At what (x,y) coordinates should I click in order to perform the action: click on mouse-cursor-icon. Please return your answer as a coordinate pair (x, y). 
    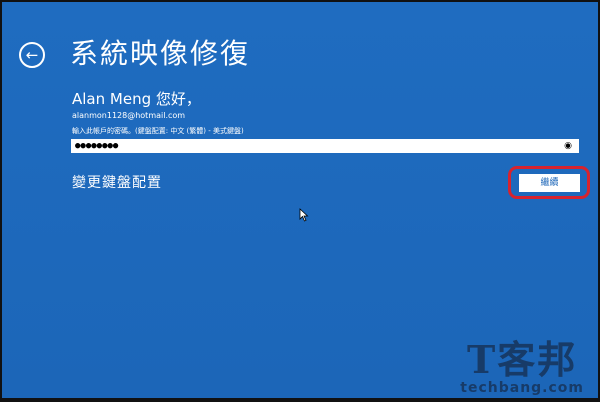
    Looking at the image, I should click on (304, 215).